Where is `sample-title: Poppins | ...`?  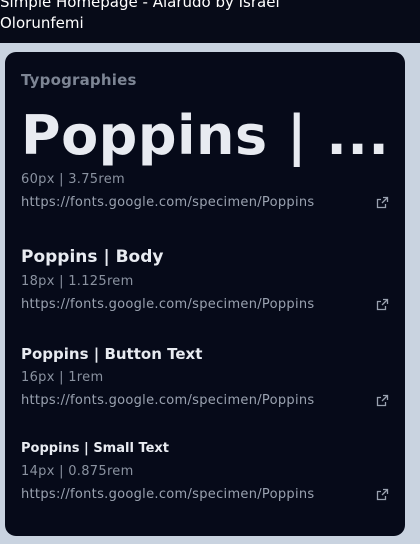
sample-title: Poppins | ... is located at coordinates (205, 135).